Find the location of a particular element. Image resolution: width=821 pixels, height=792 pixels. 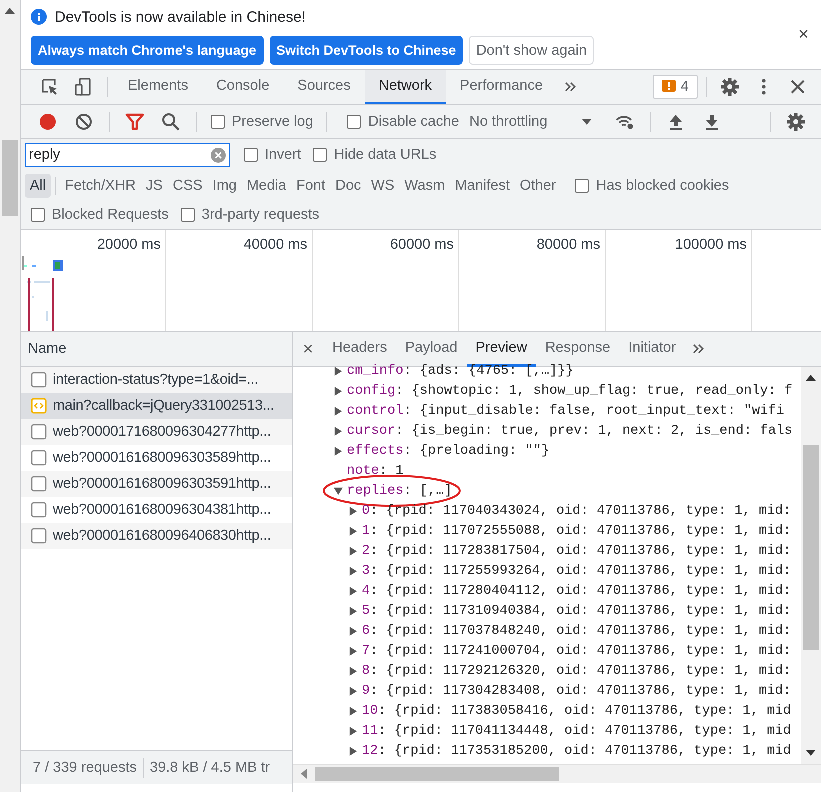

type-filter-button: Font is located at coordinates (310, 186).